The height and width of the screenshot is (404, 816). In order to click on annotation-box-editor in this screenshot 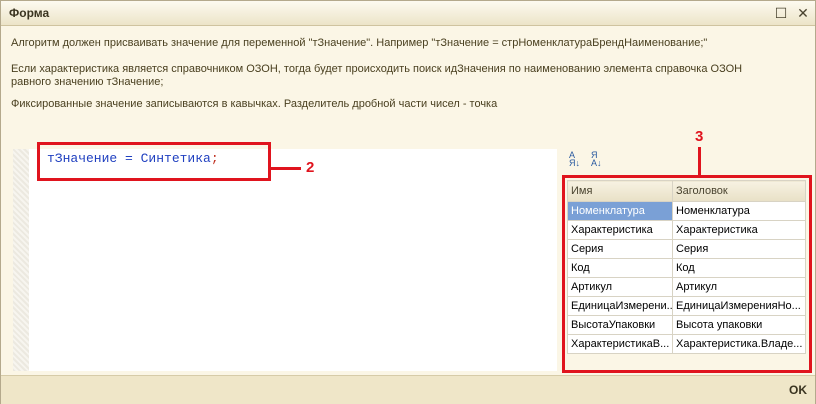, I will do `click(154, 161)`.